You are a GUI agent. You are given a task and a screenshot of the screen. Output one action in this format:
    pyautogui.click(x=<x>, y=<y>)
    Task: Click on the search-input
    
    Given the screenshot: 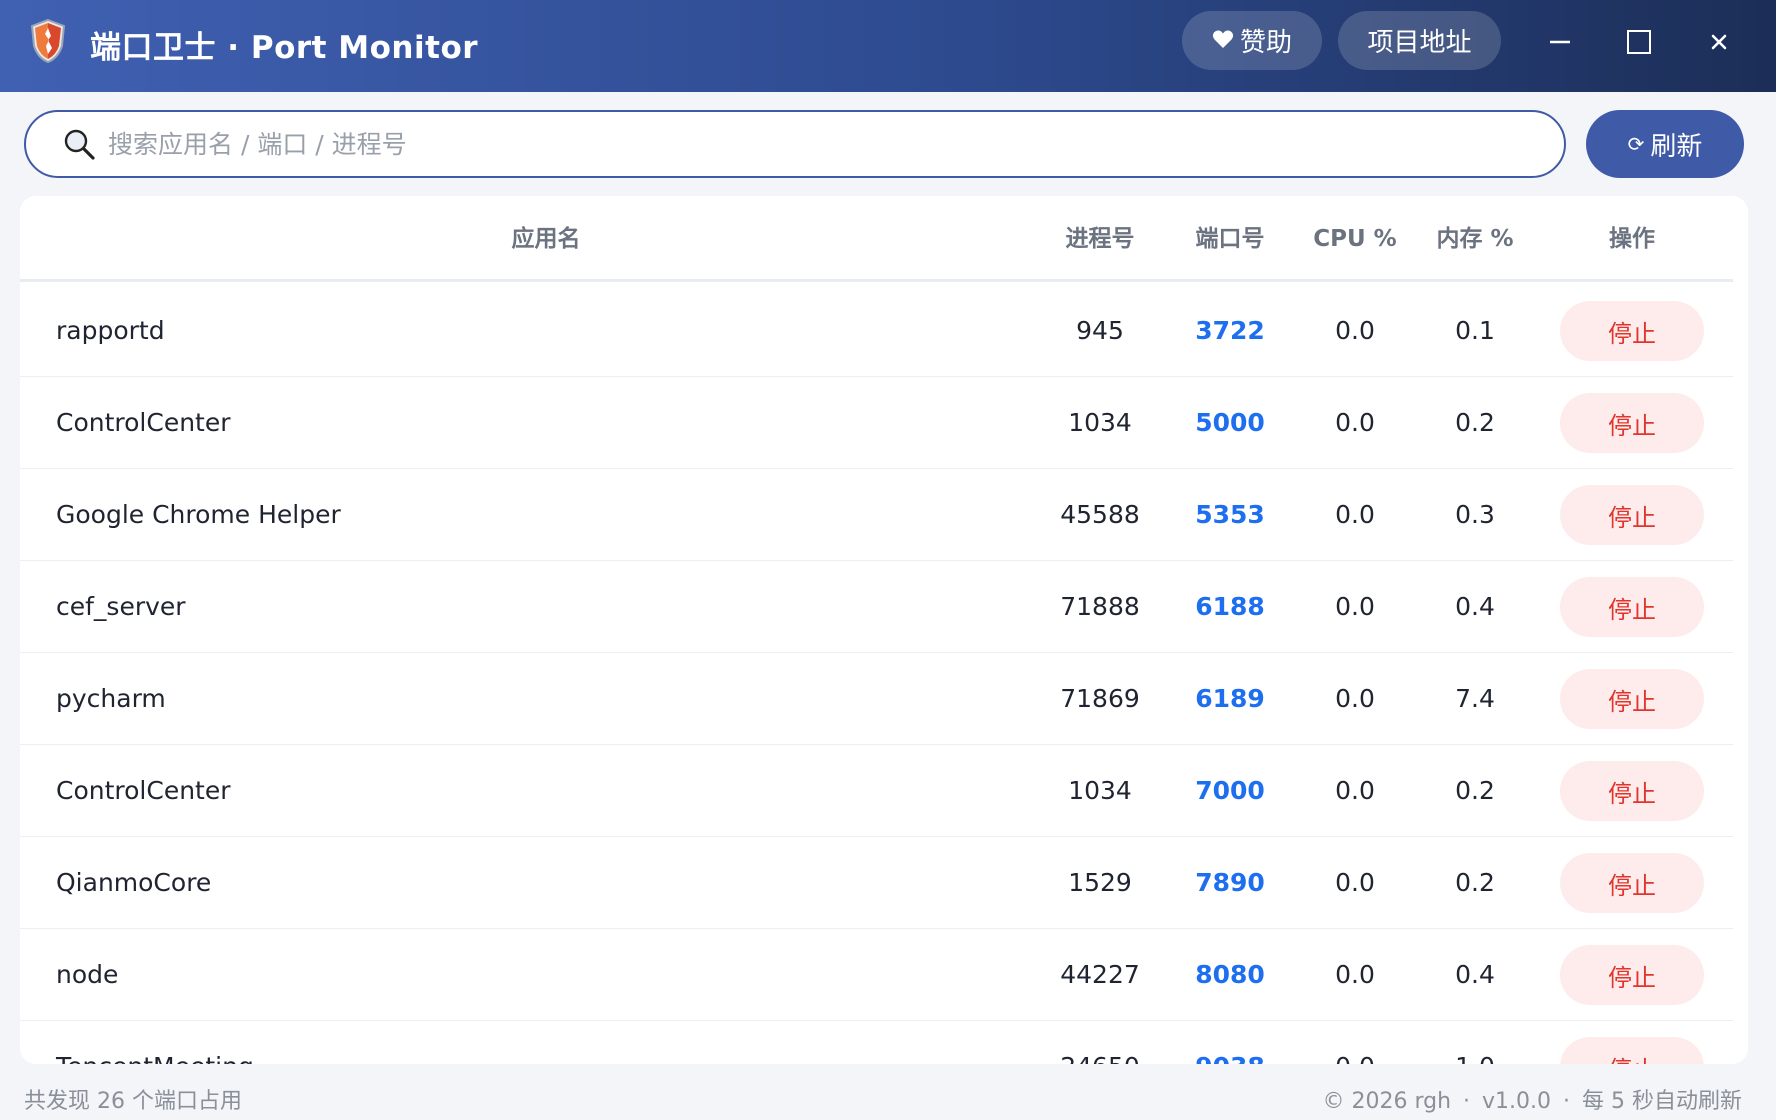 What is the action you would take?
    pyautogui.click(x=808, y=144)
    